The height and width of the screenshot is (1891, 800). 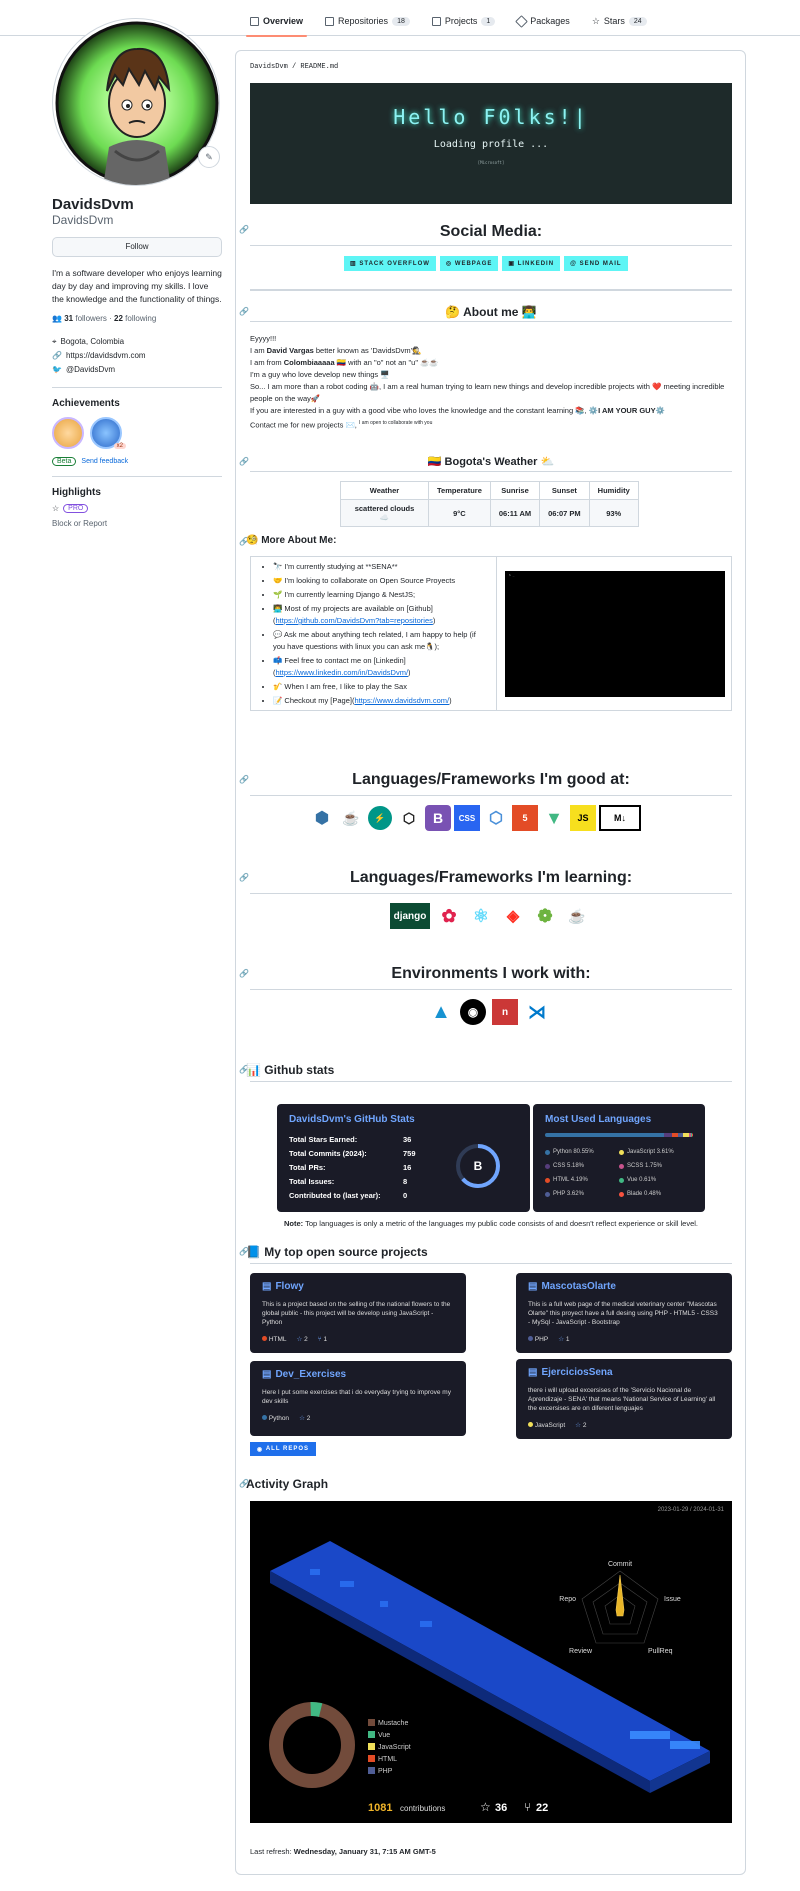 I want to click on legend-item: HTML 4.19%, so click(x=582, y=1180).